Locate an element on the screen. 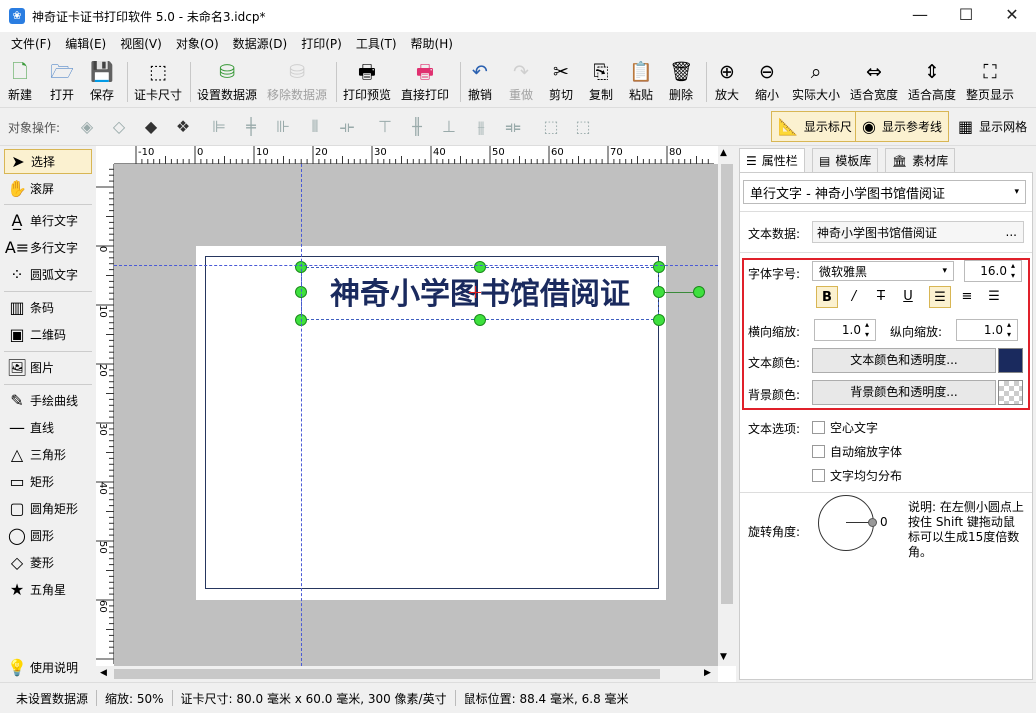  align-middle-icon: ╫ is located at coordinates (417, 127).